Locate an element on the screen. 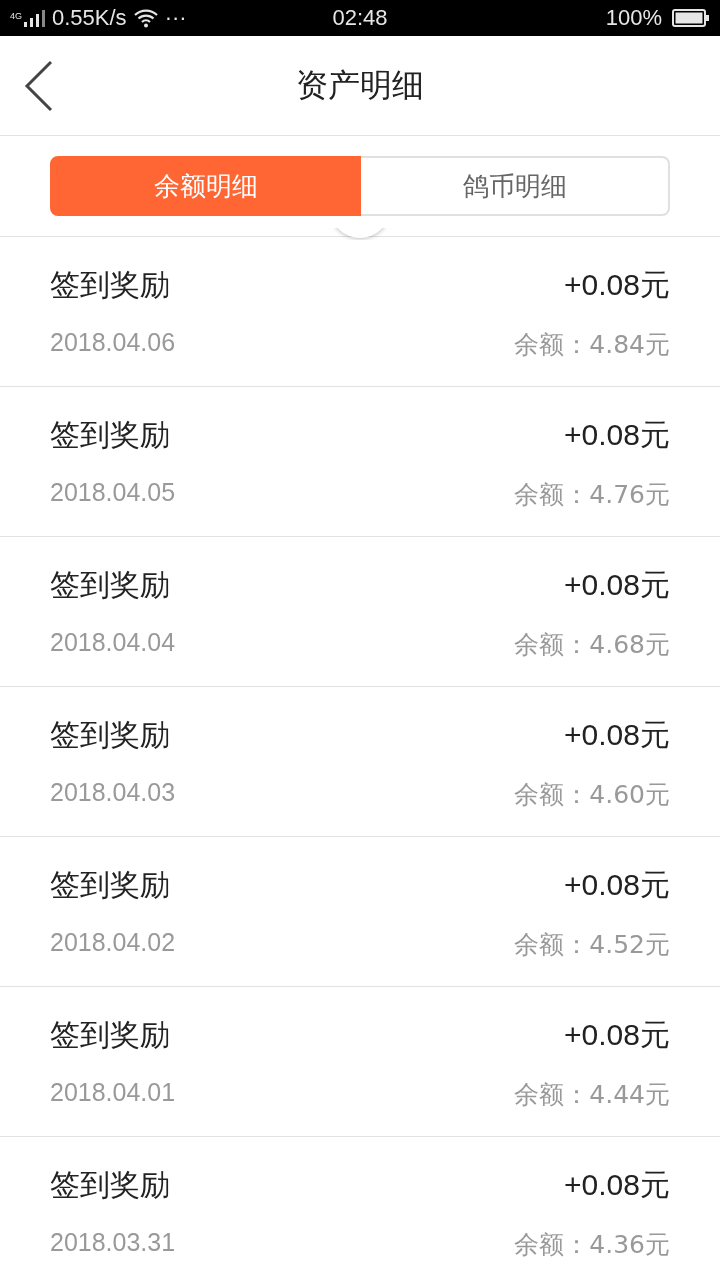  battery-icon is located at coordinates (691, 18).